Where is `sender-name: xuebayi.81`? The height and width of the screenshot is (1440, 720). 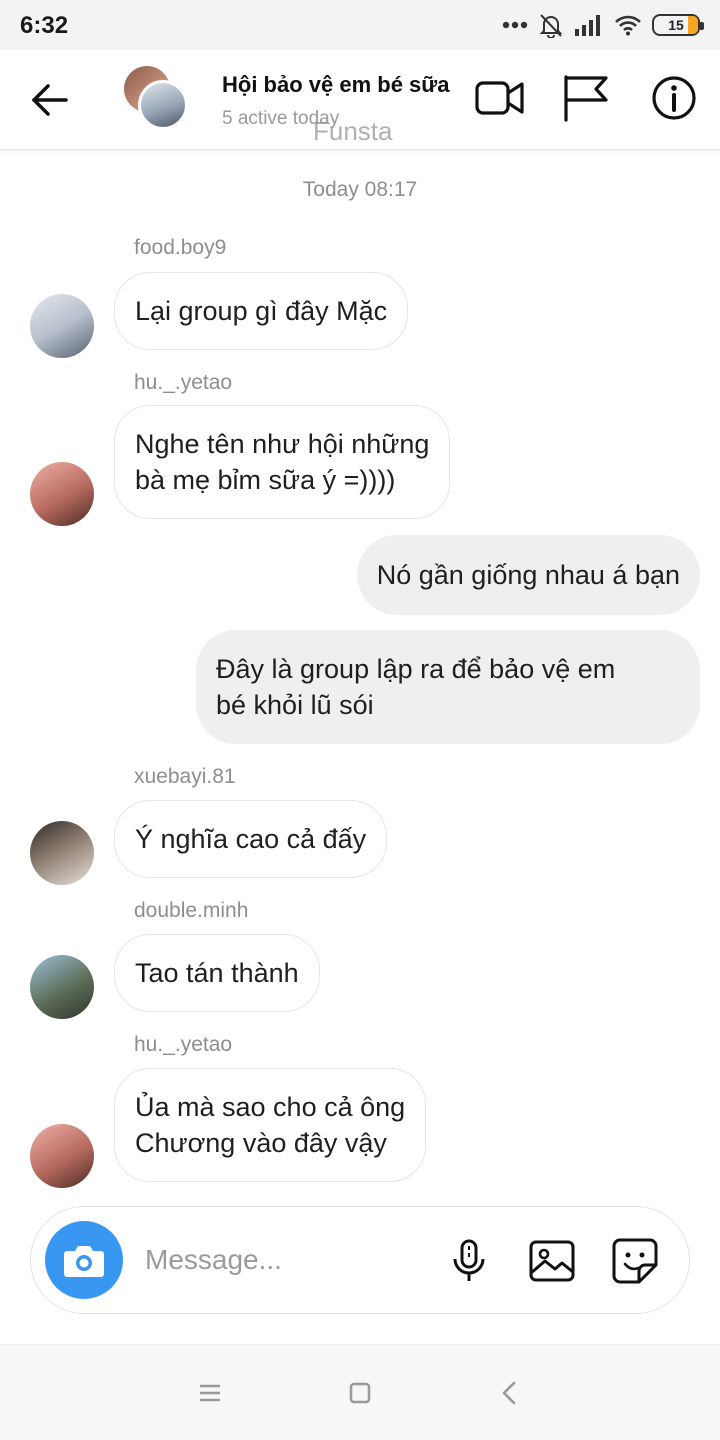
sender-name: xuebayi.81 is located at coordinates (185, 776).